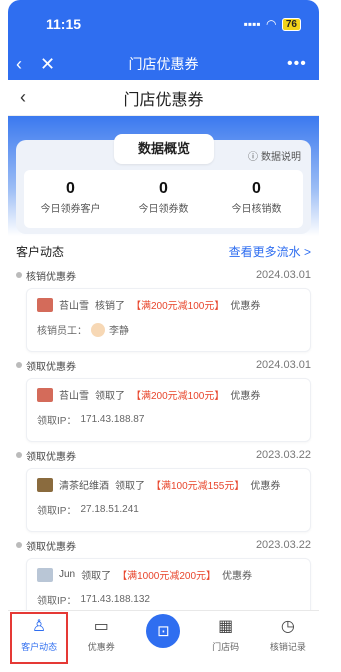 The height and width of the screenshot is (672, 341). I want to click on page-header: ‹ 门店优惠券, so click(163, 98).